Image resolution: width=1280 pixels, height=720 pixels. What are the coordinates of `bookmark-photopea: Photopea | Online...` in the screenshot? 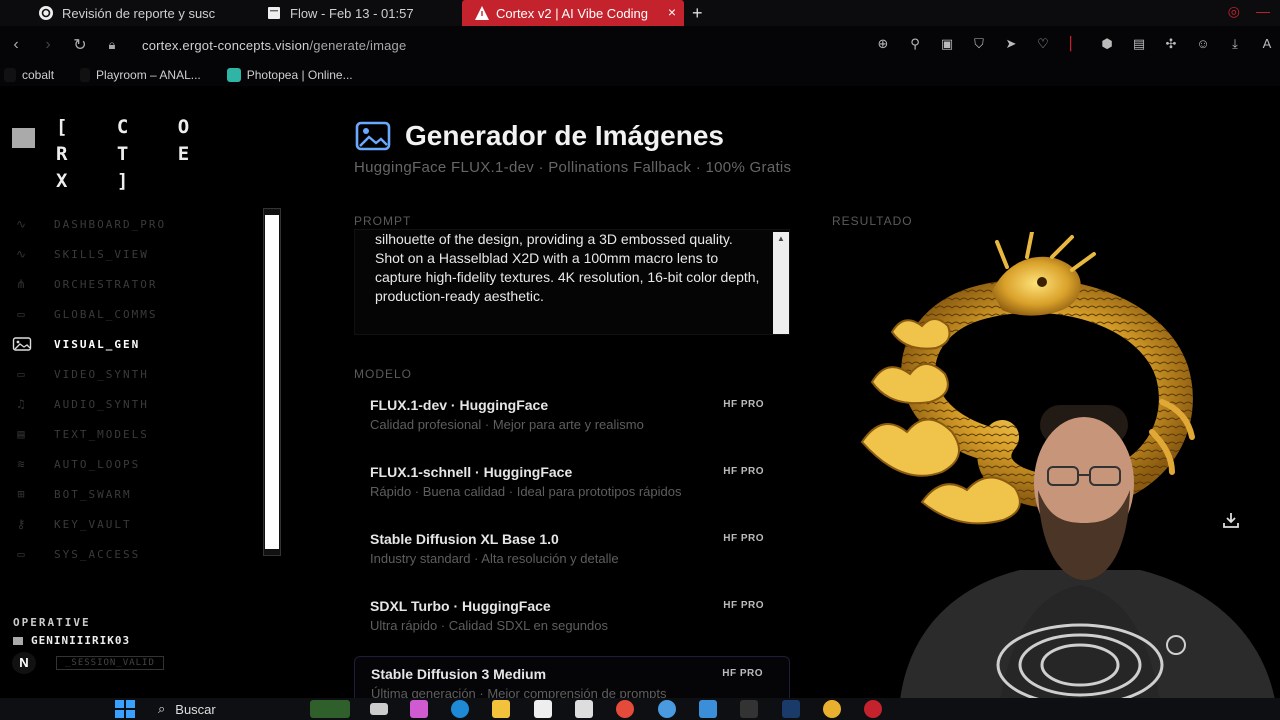 It's located at (289, 75).